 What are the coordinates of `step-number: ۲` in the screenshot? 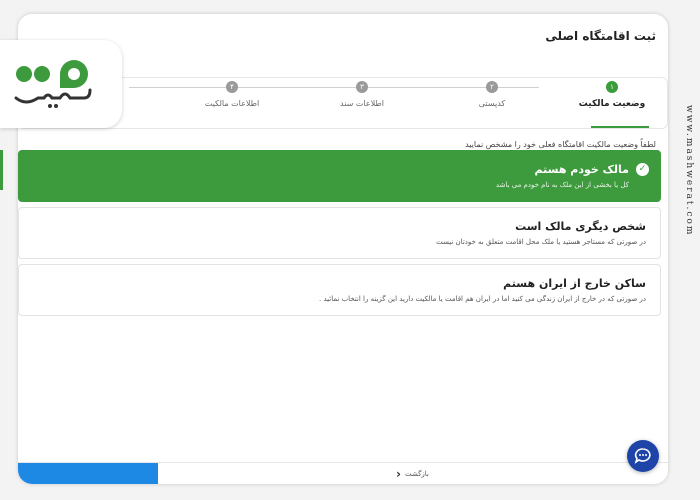 It's located at (492, 87).